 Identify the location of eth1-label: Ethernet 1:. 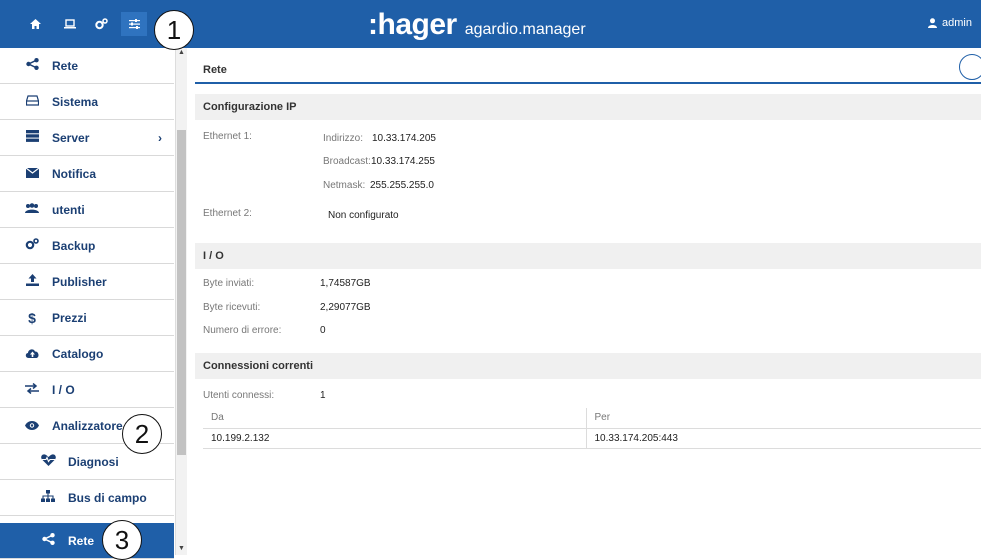
(227, 136).